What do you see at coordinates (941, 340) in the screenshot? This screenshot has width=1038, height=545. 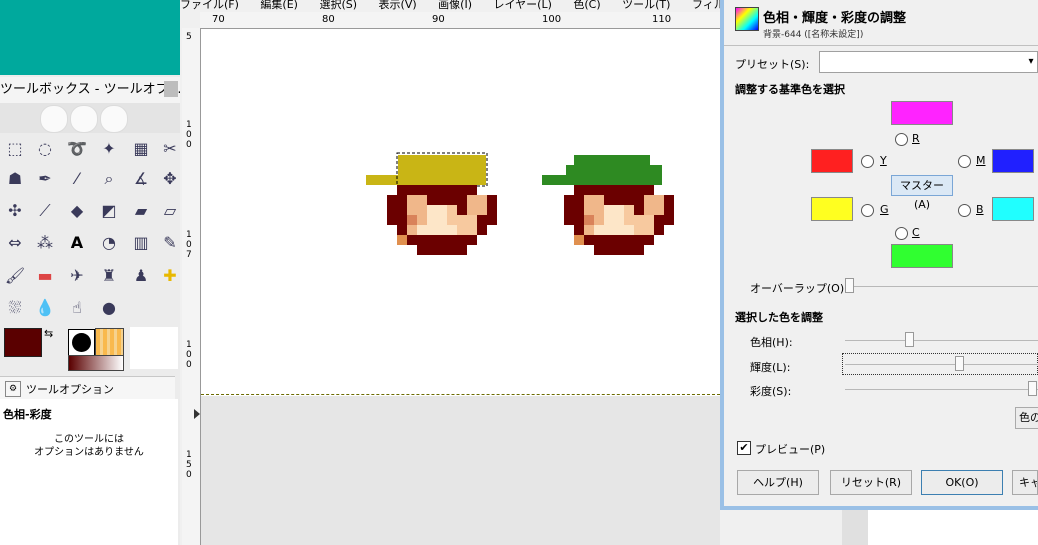 I see `hue-slider-track` at bounding box center [941, 340].